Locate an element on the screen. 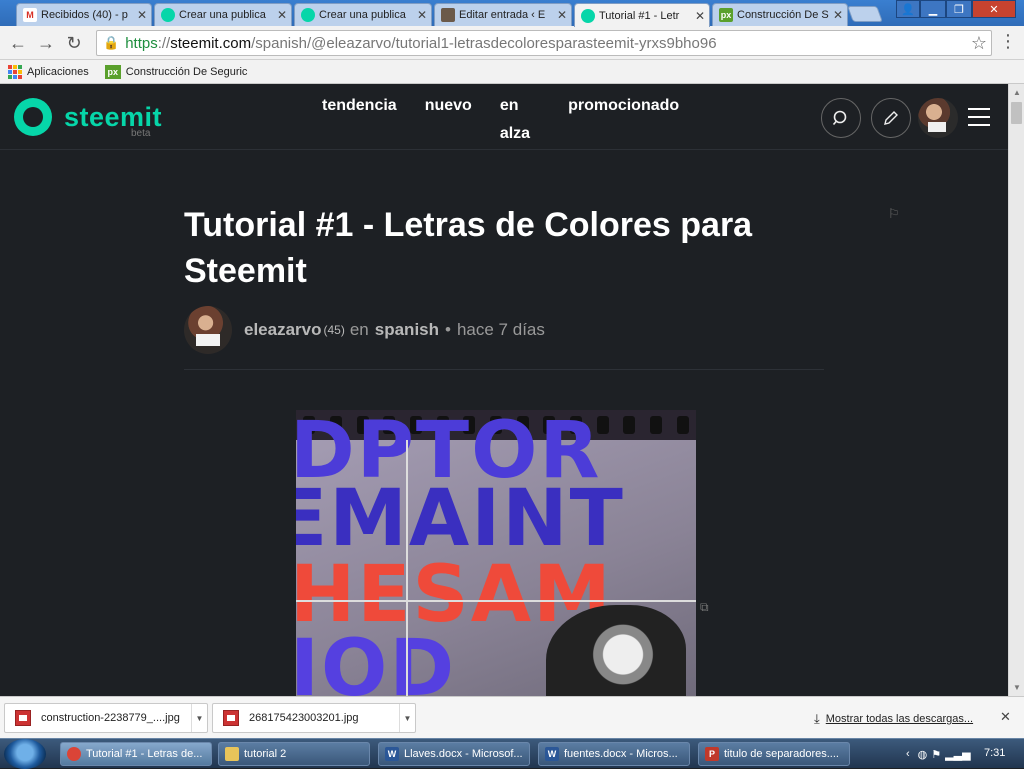 This screenshot has height=769, width=1024. download-item: 268175423003201.jpg ▼ is located at coordinates (314, 718).